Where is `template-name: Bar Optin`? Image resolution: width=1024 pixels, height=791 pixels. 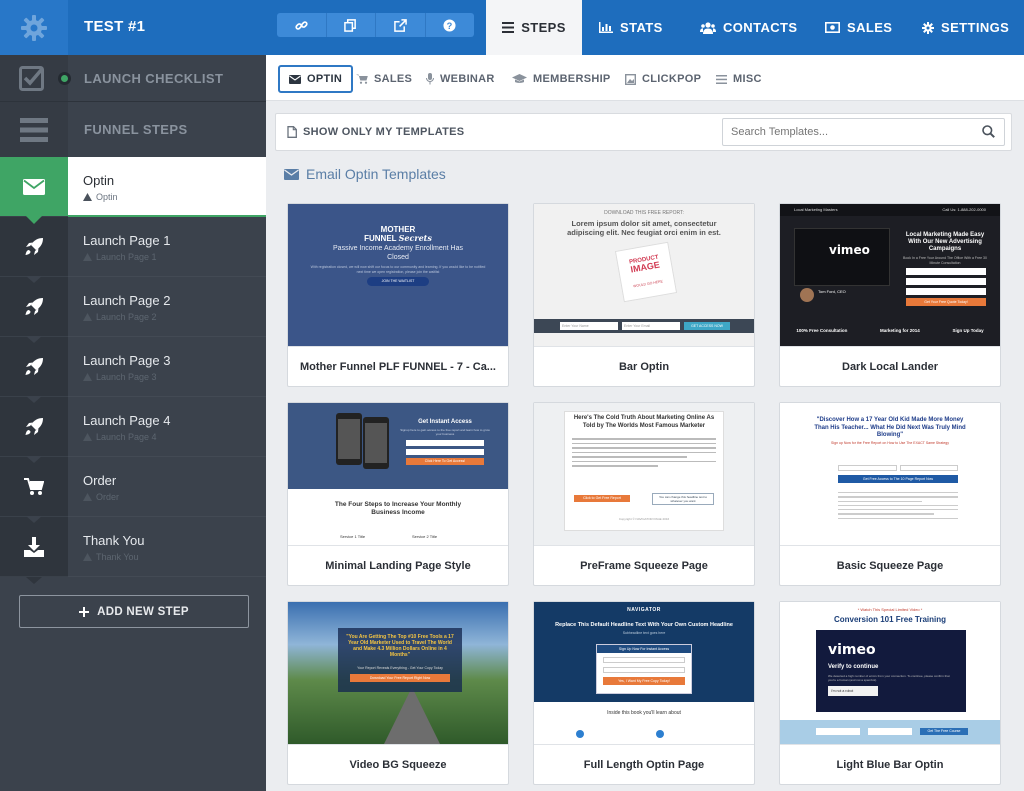
template-name: Bar Optin is located at coordinates (644, 366).